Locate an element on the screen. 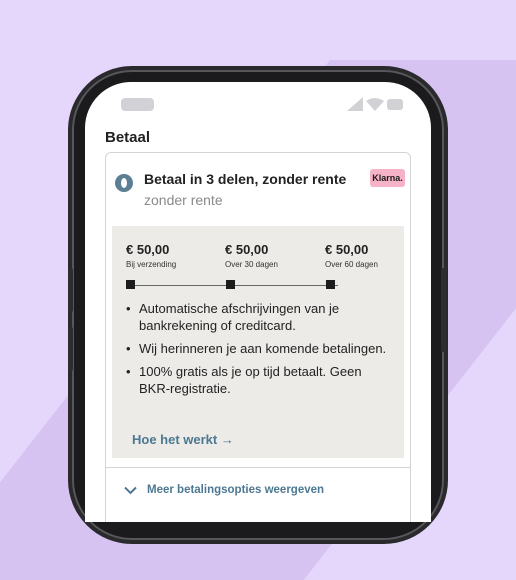 The height and width of the screenshot is (580, 516). chevron-down-icon is located at coordinates (130, 490).